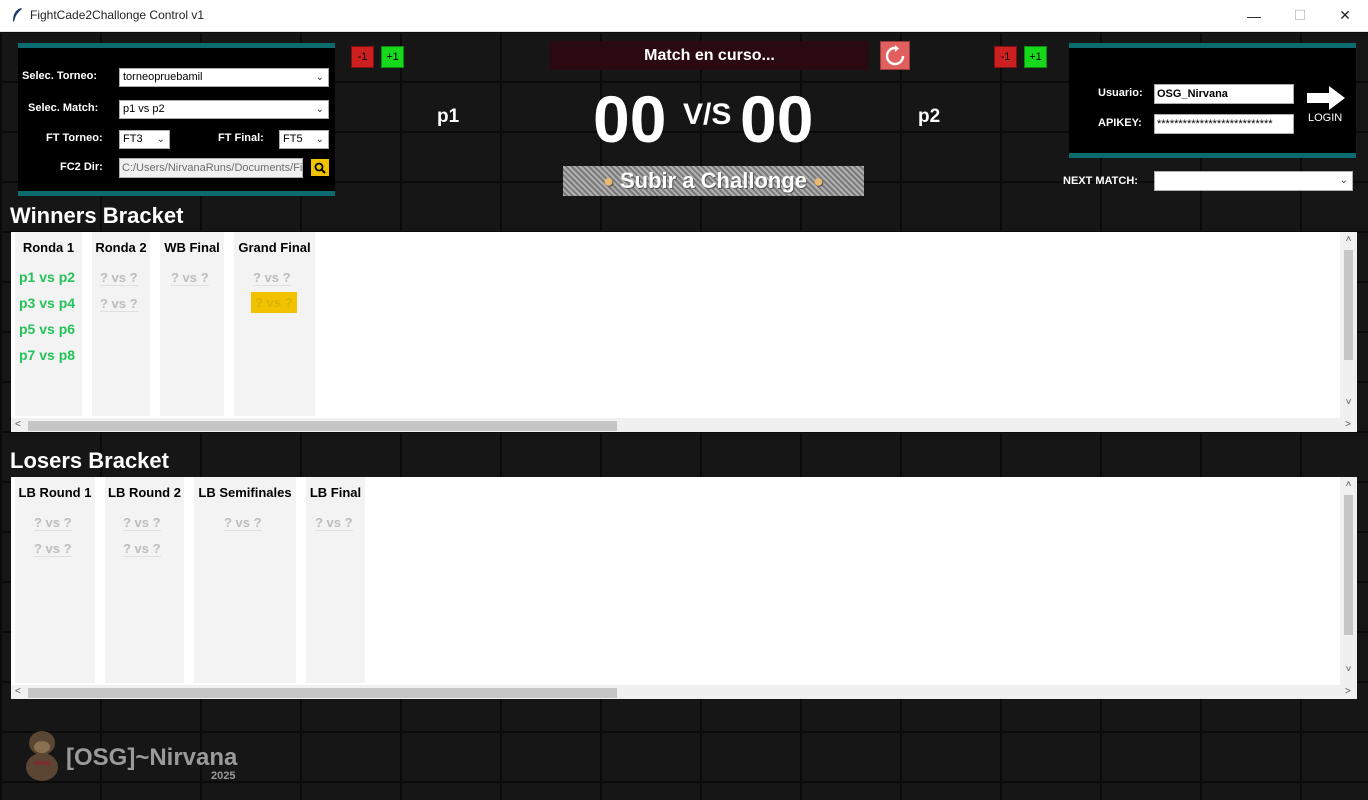 The width and height of the screenshot is (1368, 800). What do you see at coordinates (1300, 15) in the screenshot?
I see `maximize-button: ☐` at bounding box center [1300, 15].